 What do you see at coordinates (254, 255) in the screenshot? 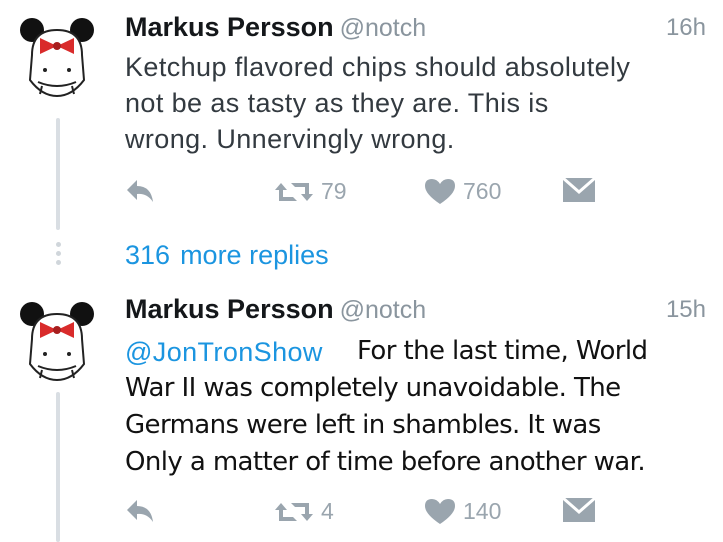
I see `more-replies-label: more replies` at bounding box center [254, 255].